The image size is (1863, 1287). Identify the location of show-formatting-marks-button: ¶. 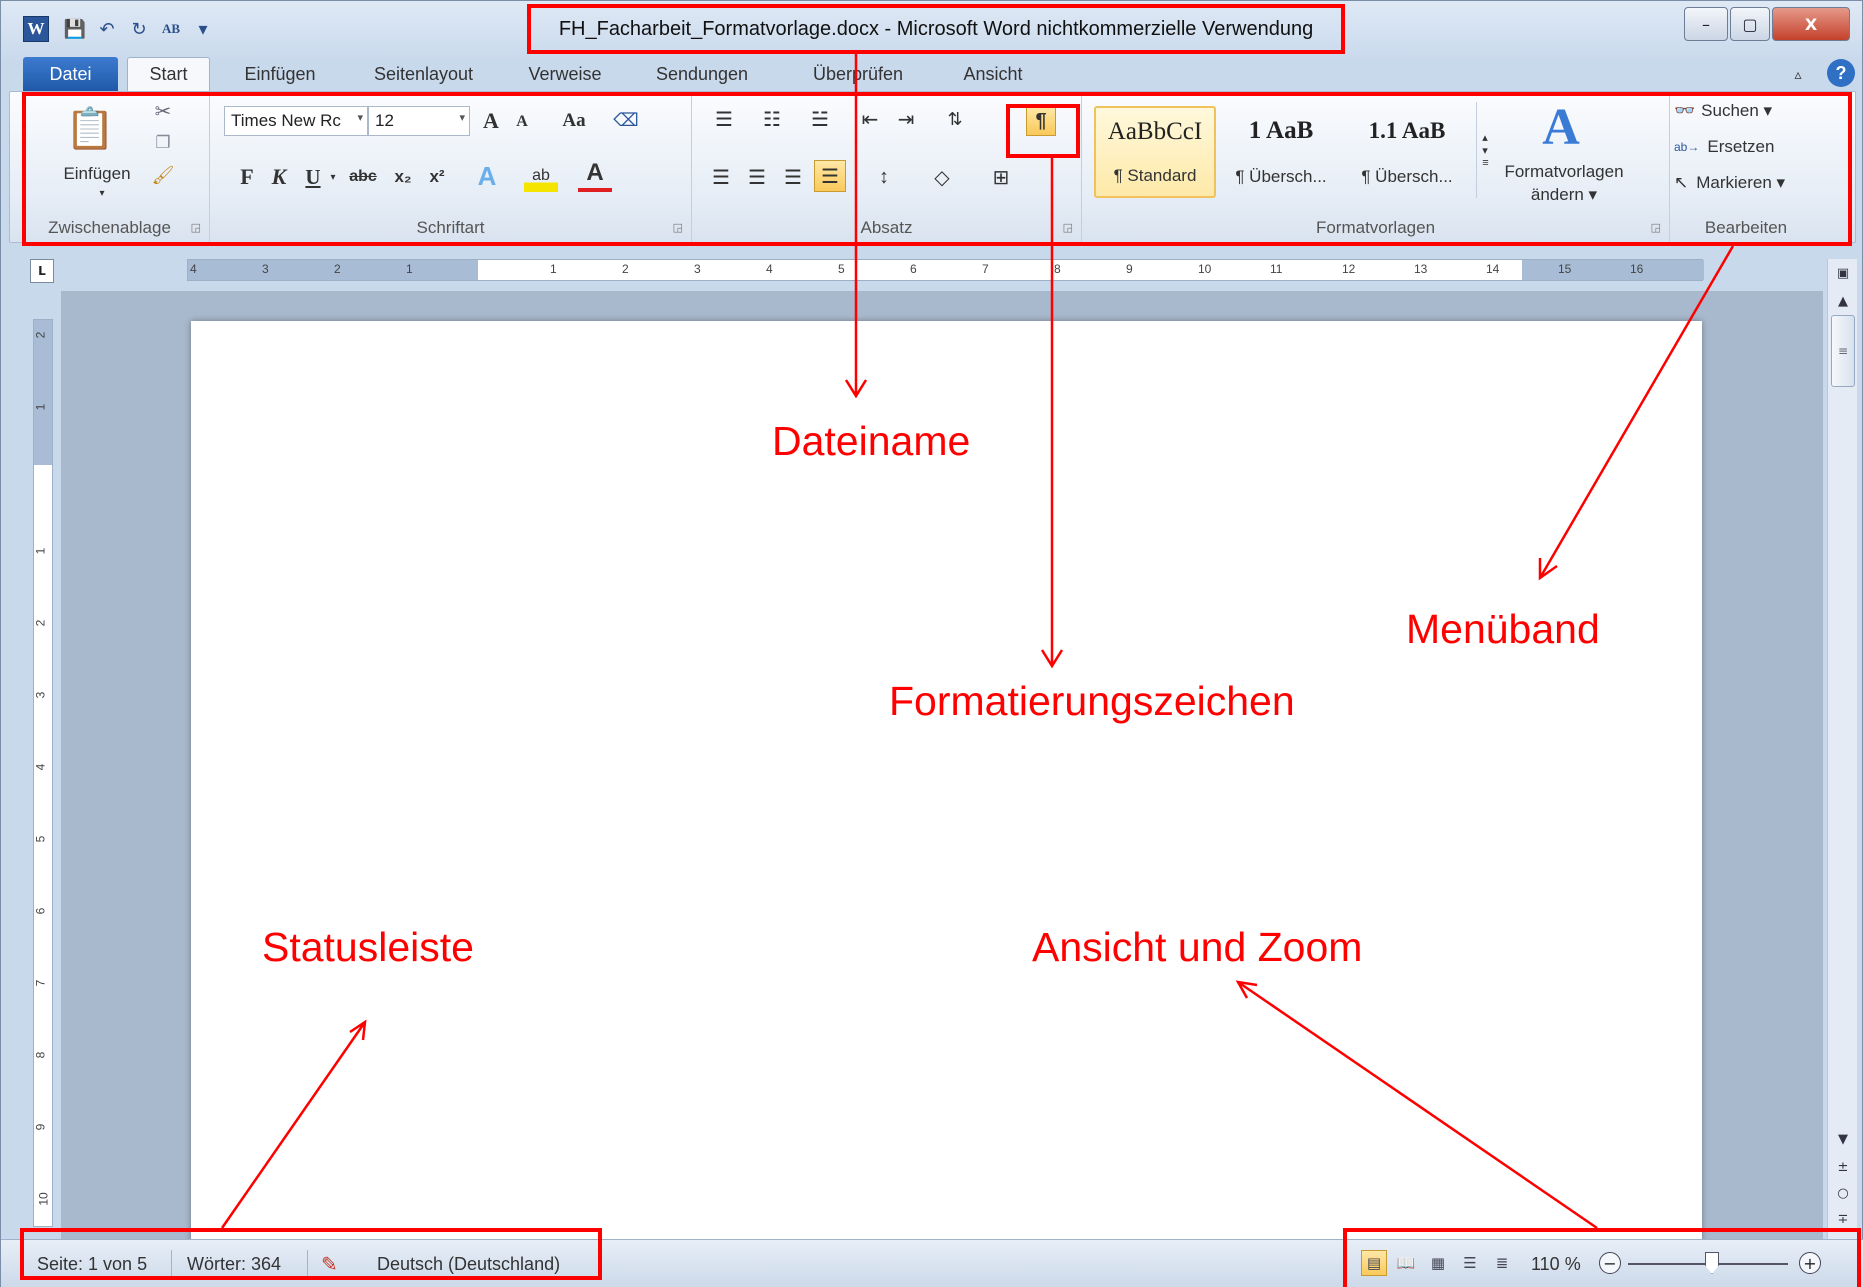
(1041, 121).